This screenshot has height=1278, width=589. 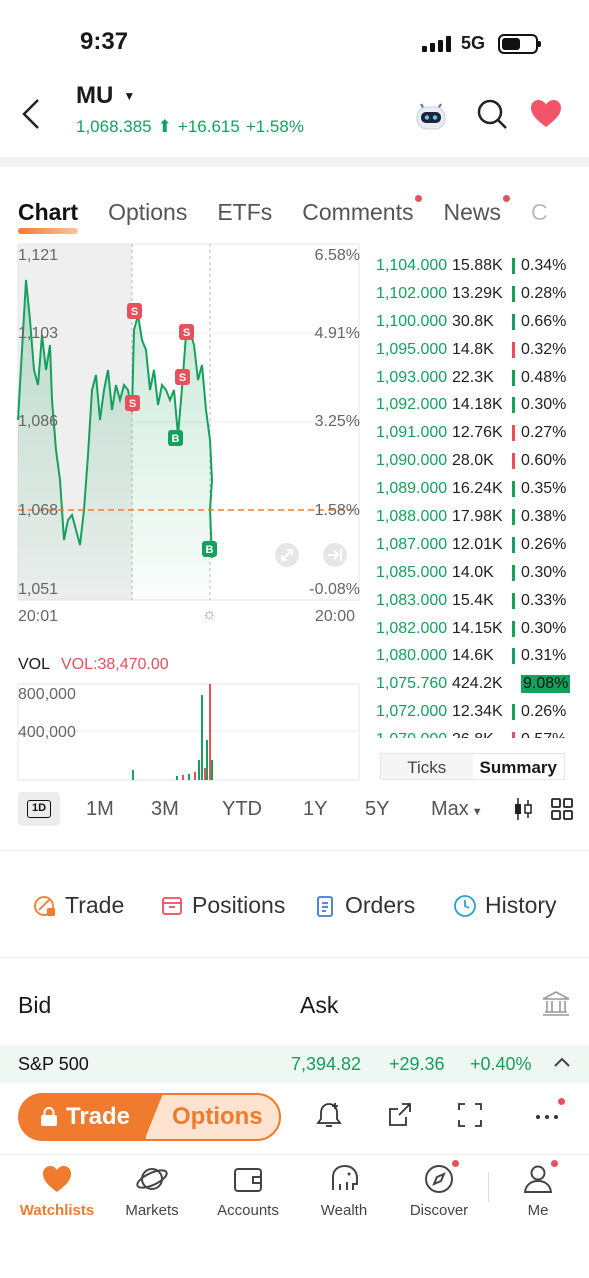 What do you see at coordinates (501, 1064) in the screenshot?
I see `index-change-pct: +0.40%` at bounding box center [501, 1064].